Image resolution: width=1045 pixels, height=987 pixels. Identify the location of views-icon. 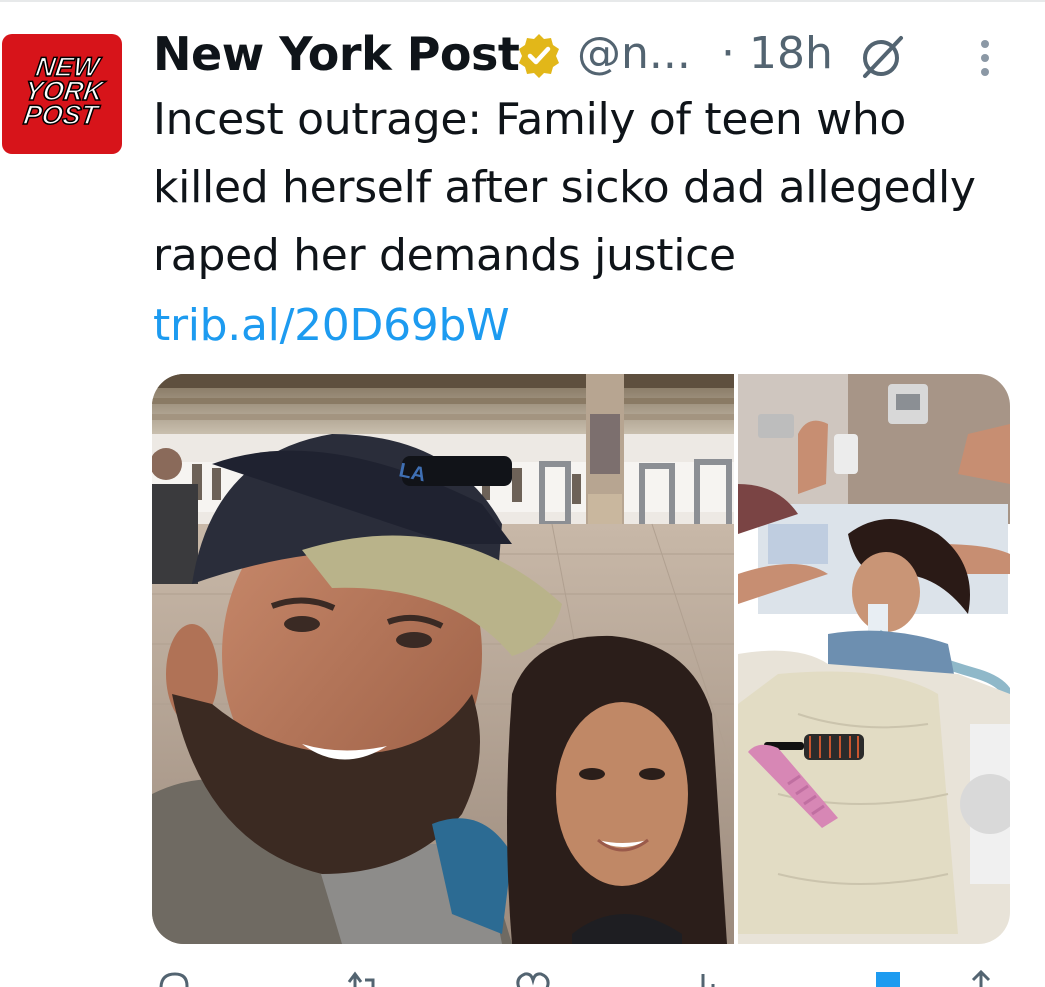
(703, 977).